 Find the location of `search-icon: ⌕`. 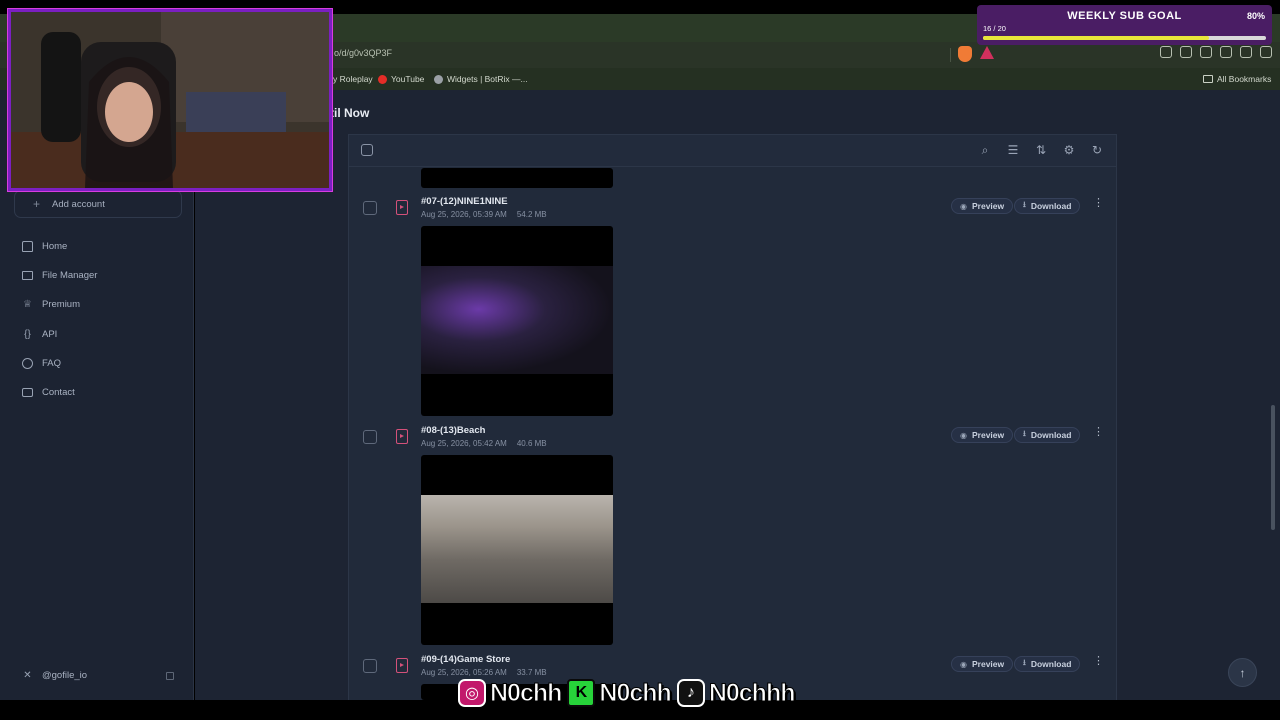

search-icon: ⌕ is located at coordinates (985, 150).